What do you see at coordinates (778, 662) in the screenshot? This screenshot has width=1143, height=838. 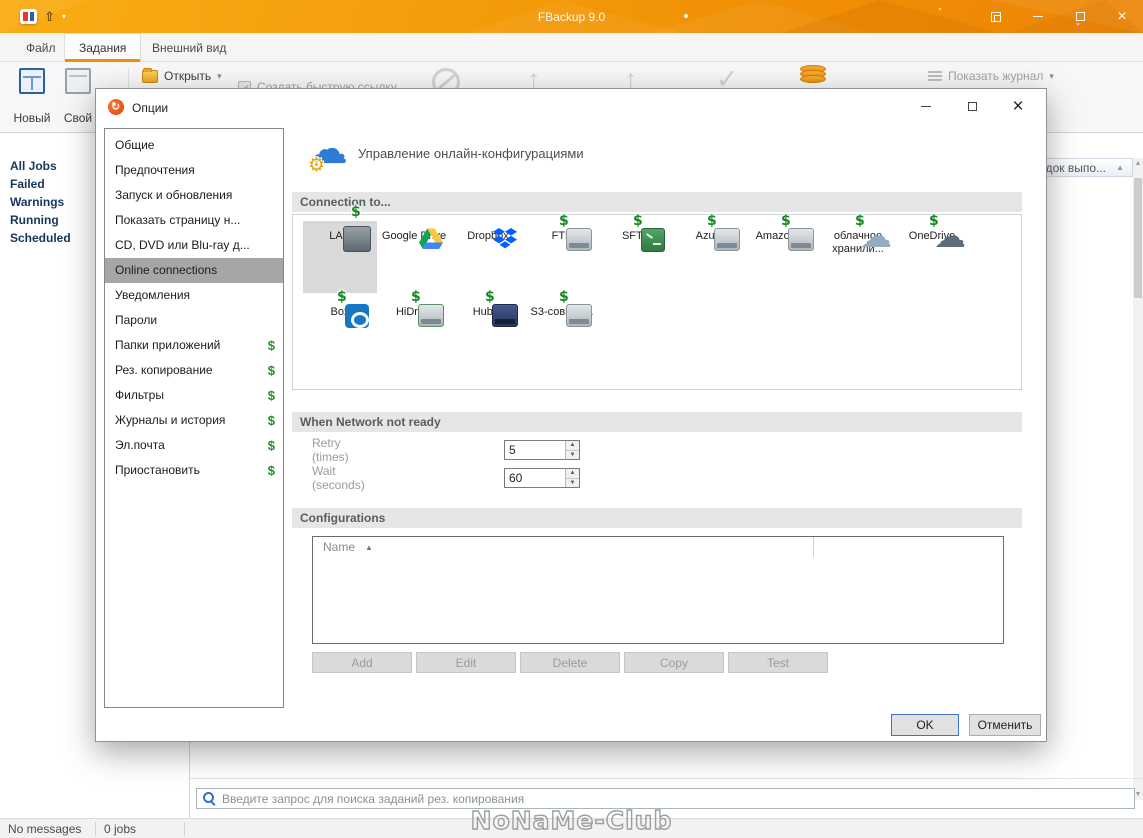 I see `test-button: Test` at bounding box center [778, 662].